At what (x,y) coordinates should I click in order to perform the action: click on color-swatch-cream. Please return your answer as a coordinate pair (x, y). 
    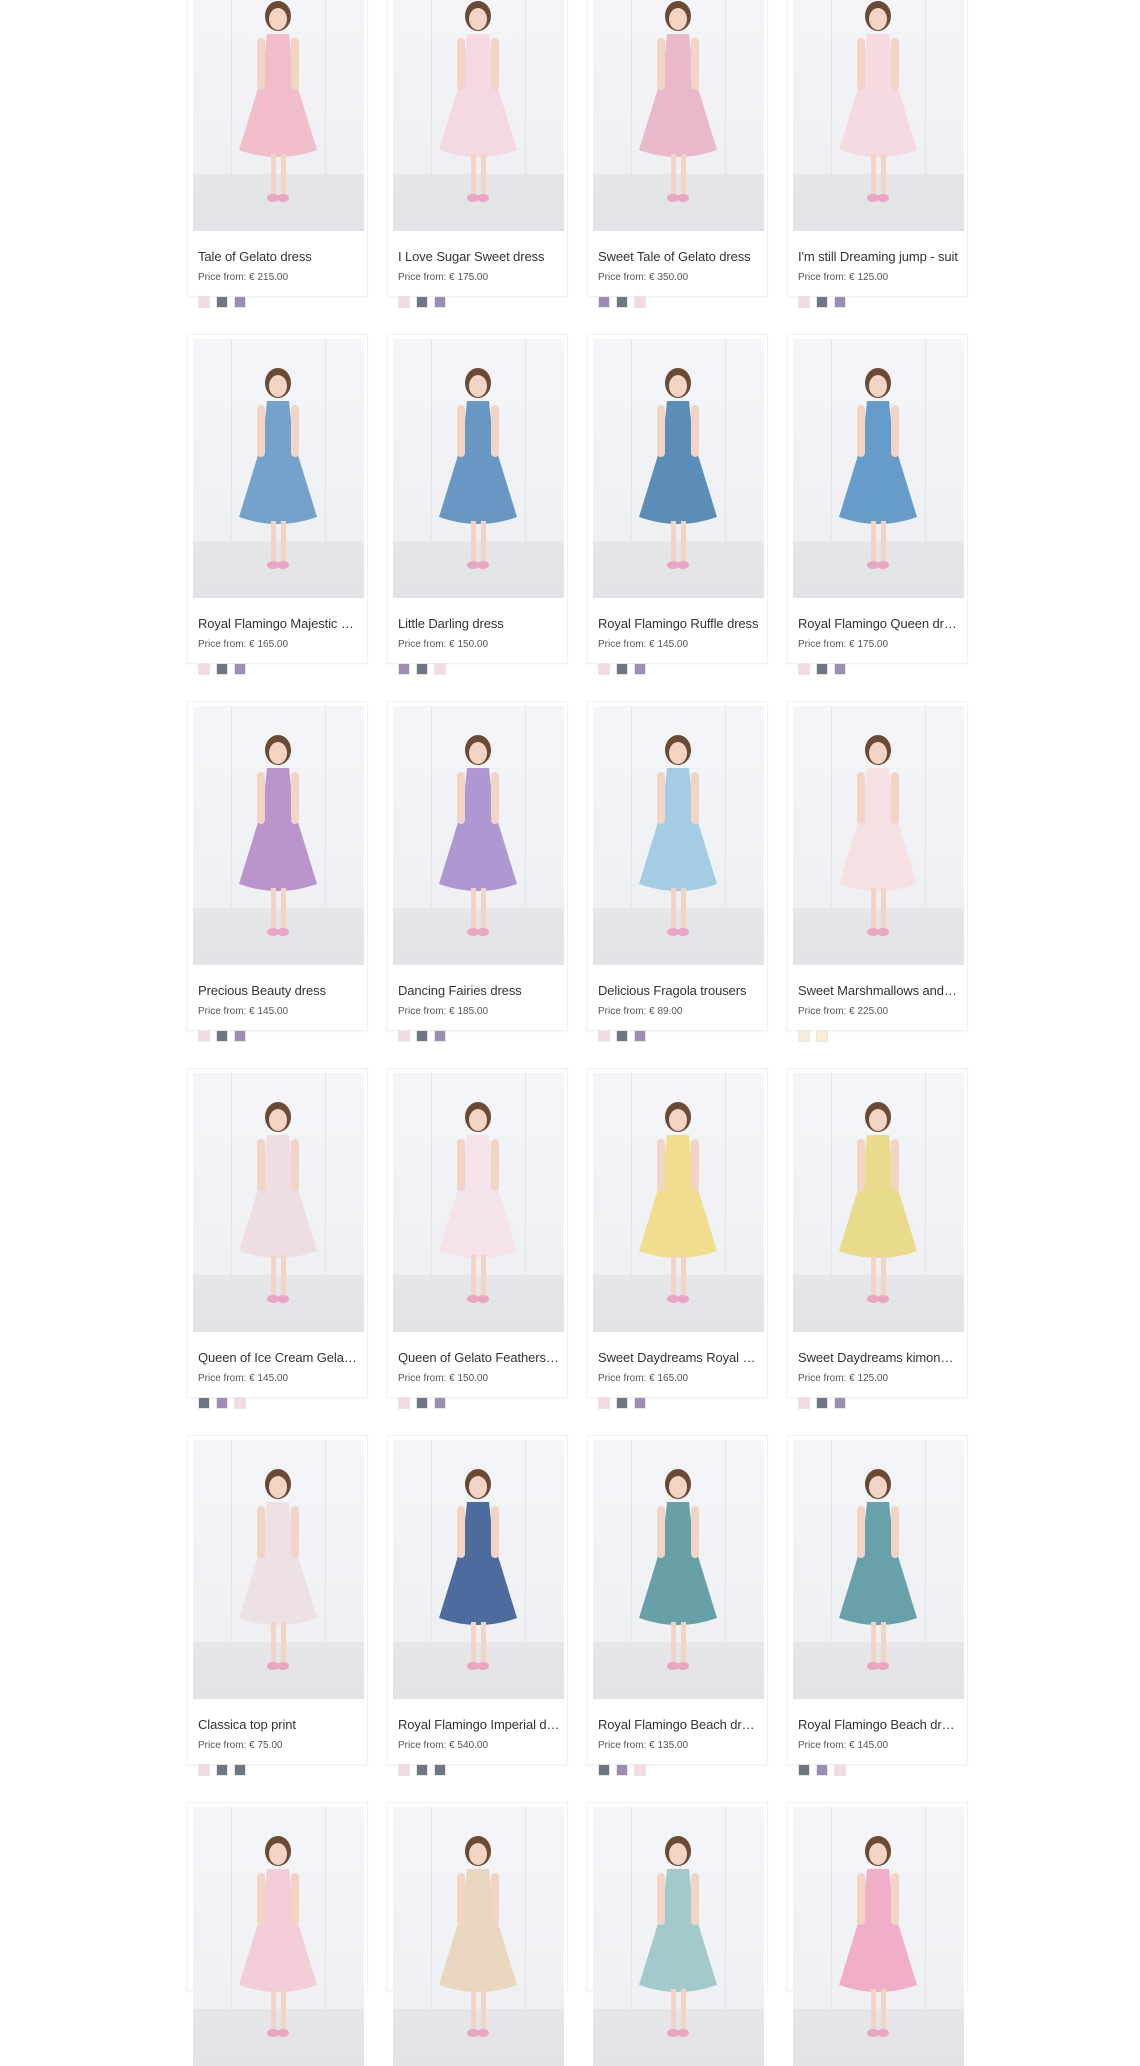
    Looking at the image, I should click on (822, 1036).